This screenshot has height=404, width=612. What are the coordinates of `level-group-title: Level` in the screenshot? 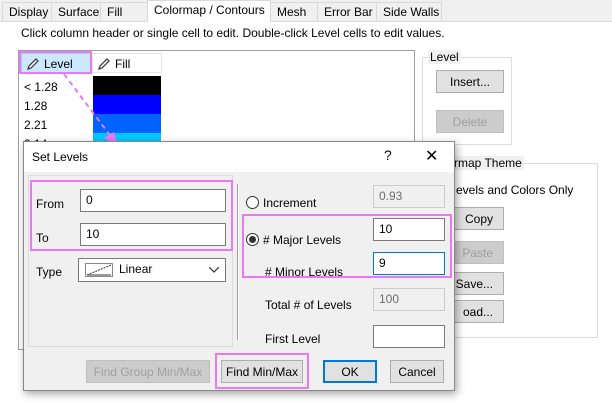 It's located at (444, 57).